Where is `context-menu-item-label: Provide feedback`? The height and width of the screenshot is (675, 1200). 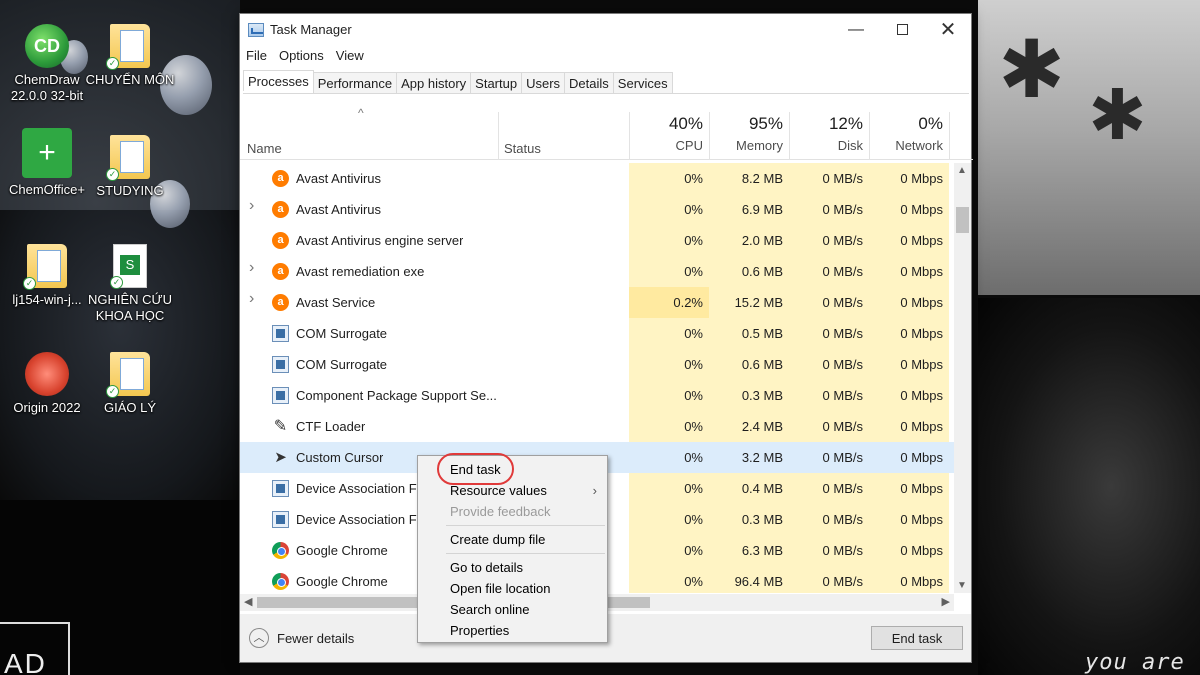
context-menu-item-label: Provide feedback is located at coordinates (500, 511).